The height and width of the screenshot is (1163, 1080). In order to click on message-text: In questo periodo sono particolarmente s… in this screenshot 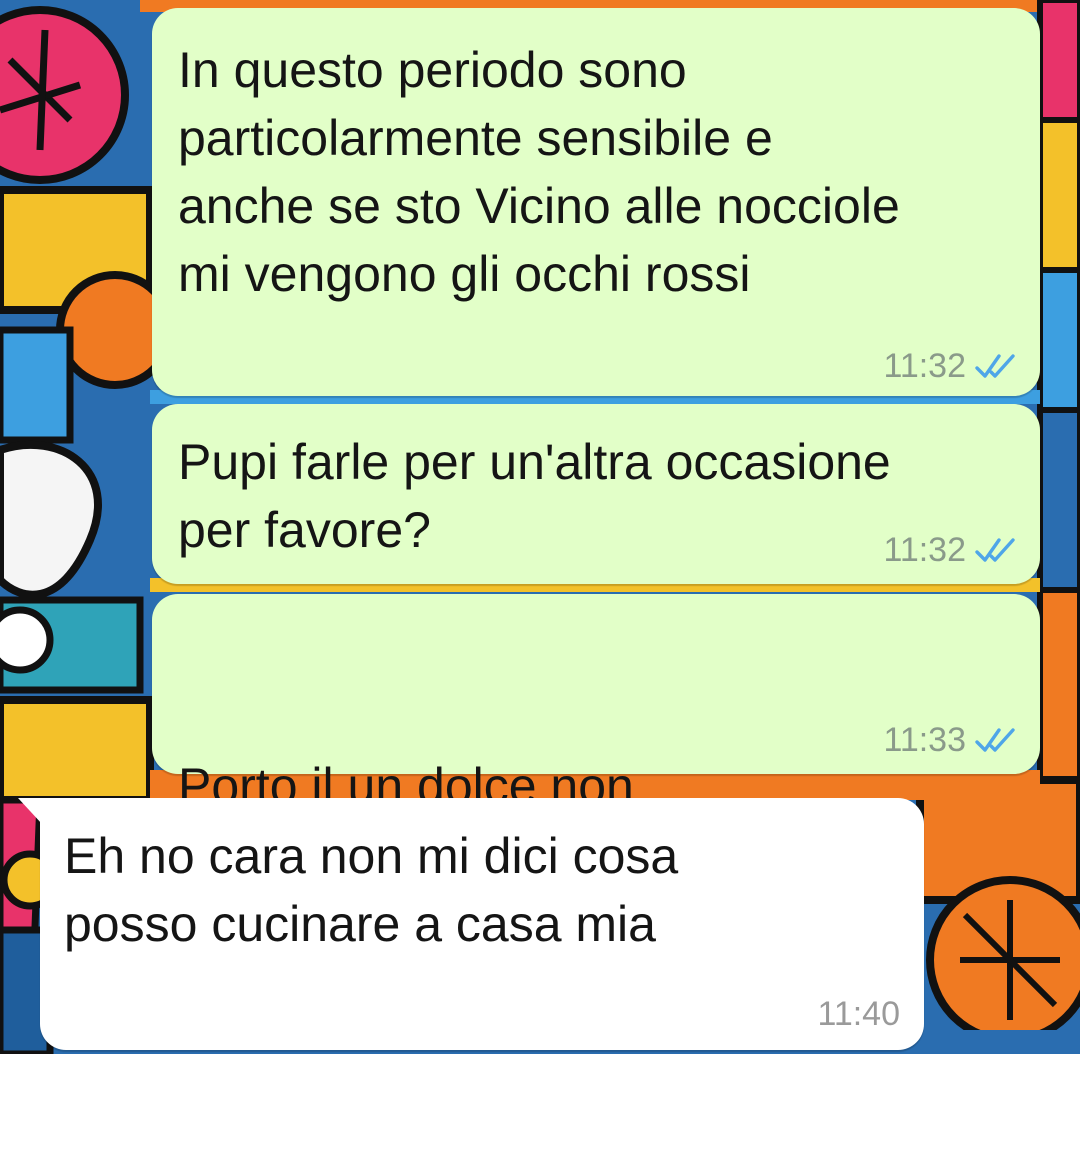, I will do `click(539, 172)`.